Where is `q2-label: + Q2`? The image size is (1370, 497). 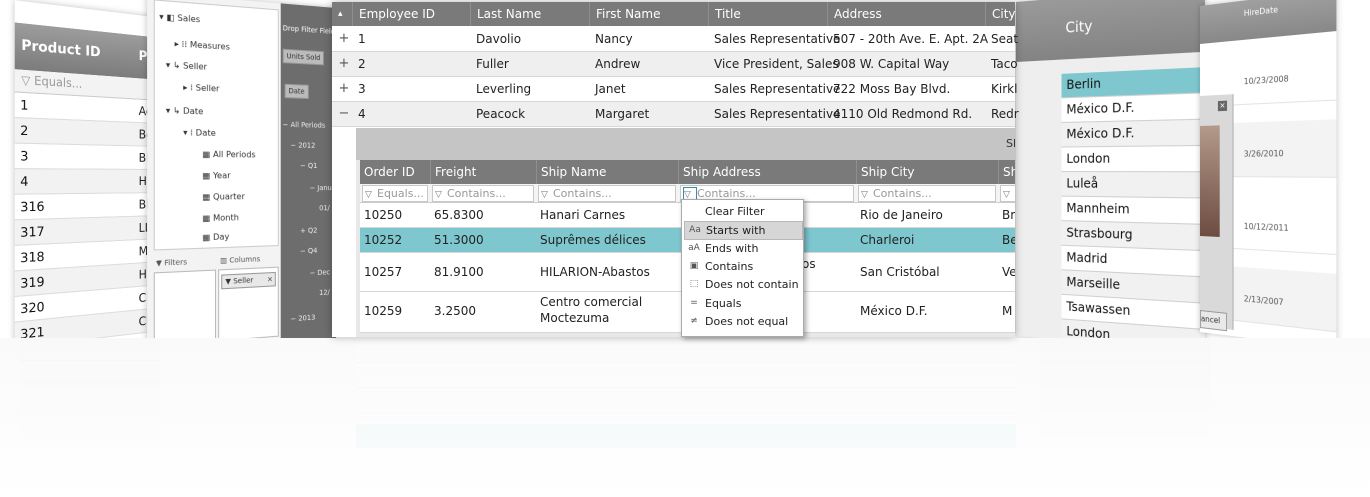
q2-label: + Q2 is located at coordinates (308, 230).